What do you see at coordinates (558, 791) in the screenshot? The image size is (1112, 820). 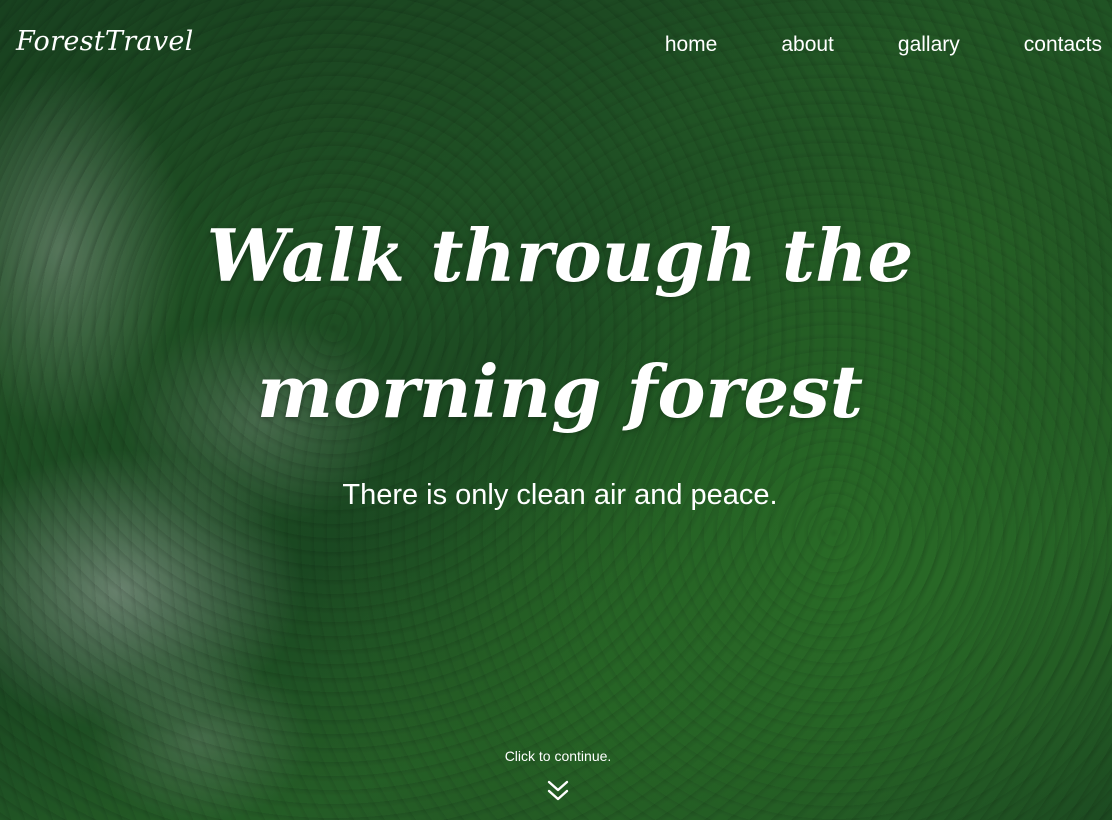 I see `double-chevron-down-icon` at bounding box center [558, 791].